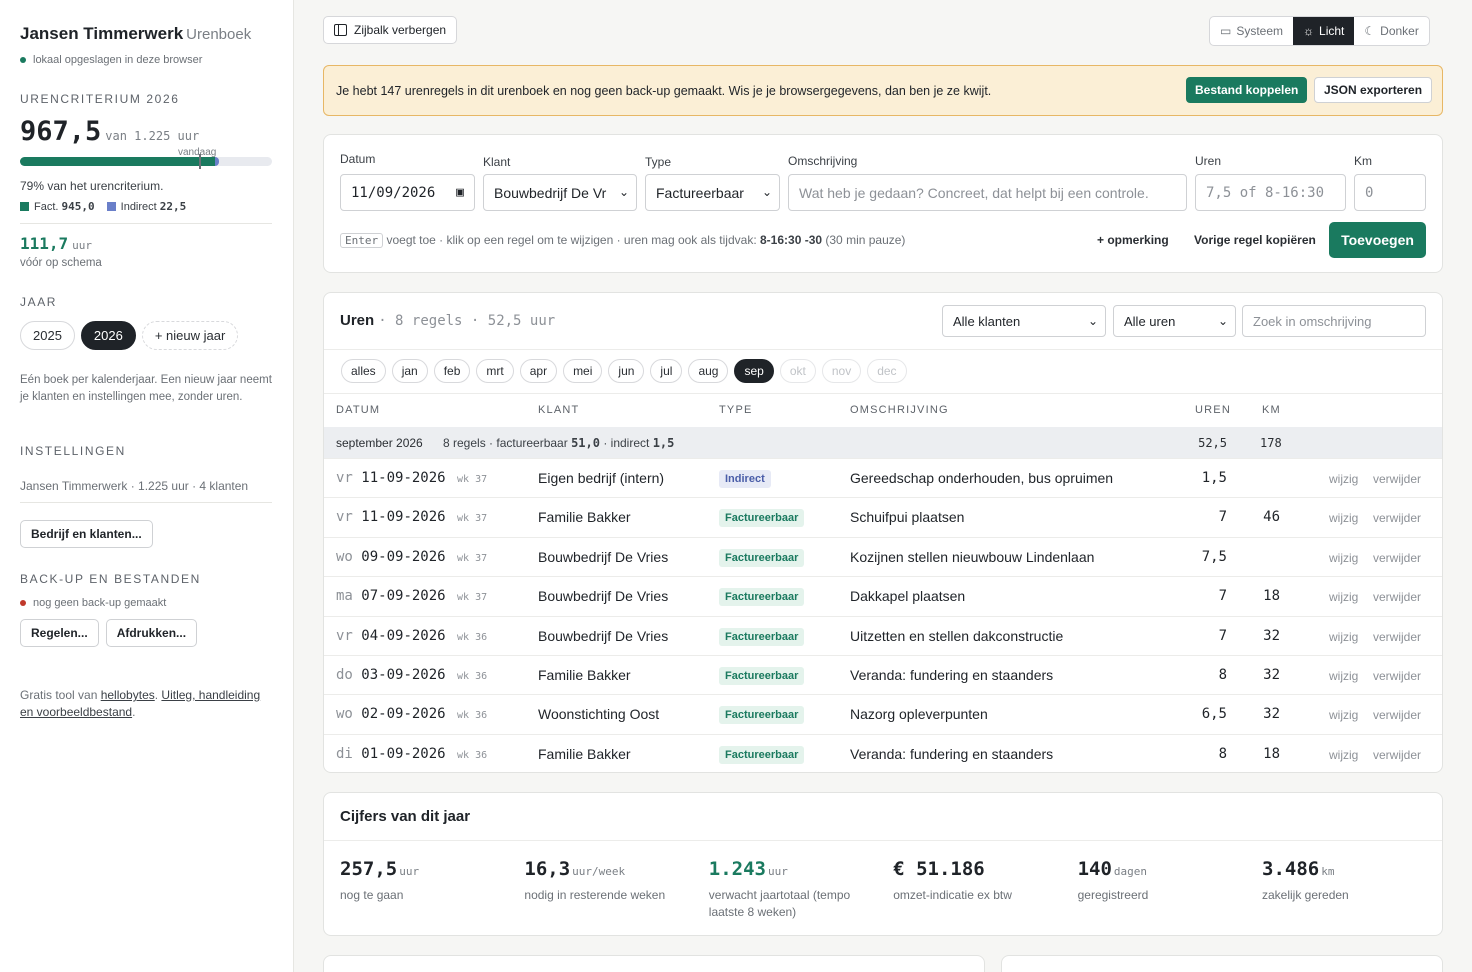  What do you see at coordinates (190, 335) in the screenshot?
I see `new-year-button: + nieuw jaar` at bounding box center [190, 335].